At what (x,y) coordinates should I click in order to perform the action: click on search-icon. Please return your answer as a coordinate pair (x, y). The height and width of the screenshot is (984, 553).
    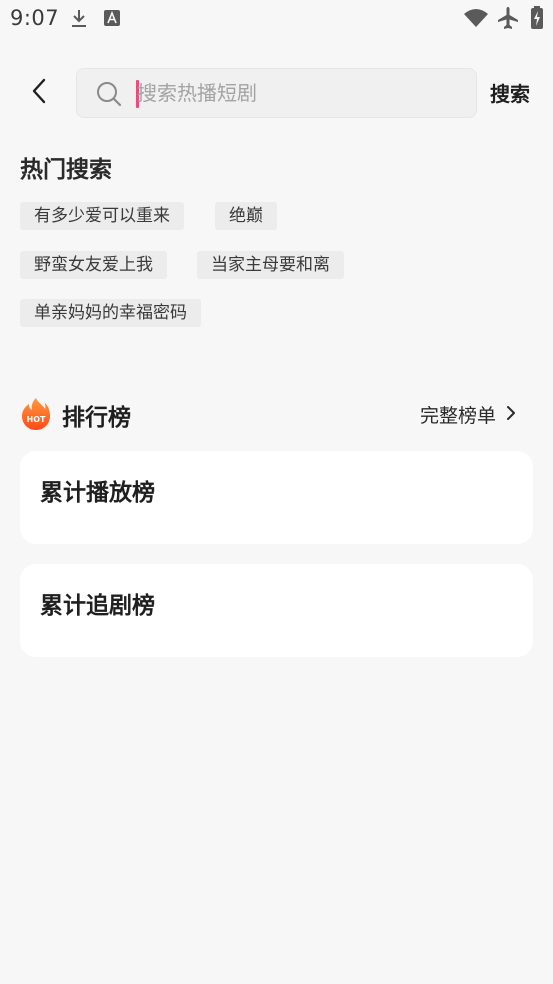
    Looking at the image, I should click on (109, 96).